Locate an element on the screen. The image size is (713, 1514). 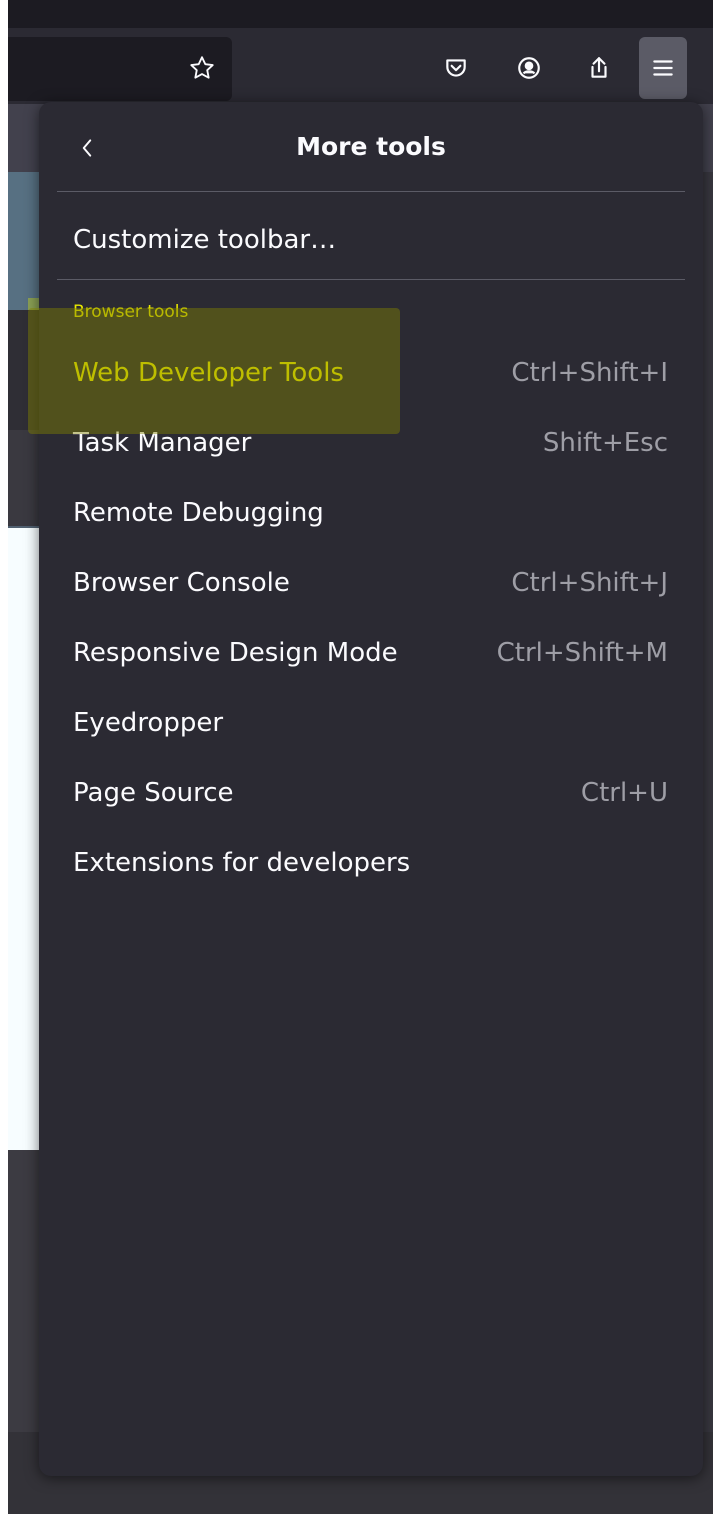
share-icon is located at coordinates (599, 68).